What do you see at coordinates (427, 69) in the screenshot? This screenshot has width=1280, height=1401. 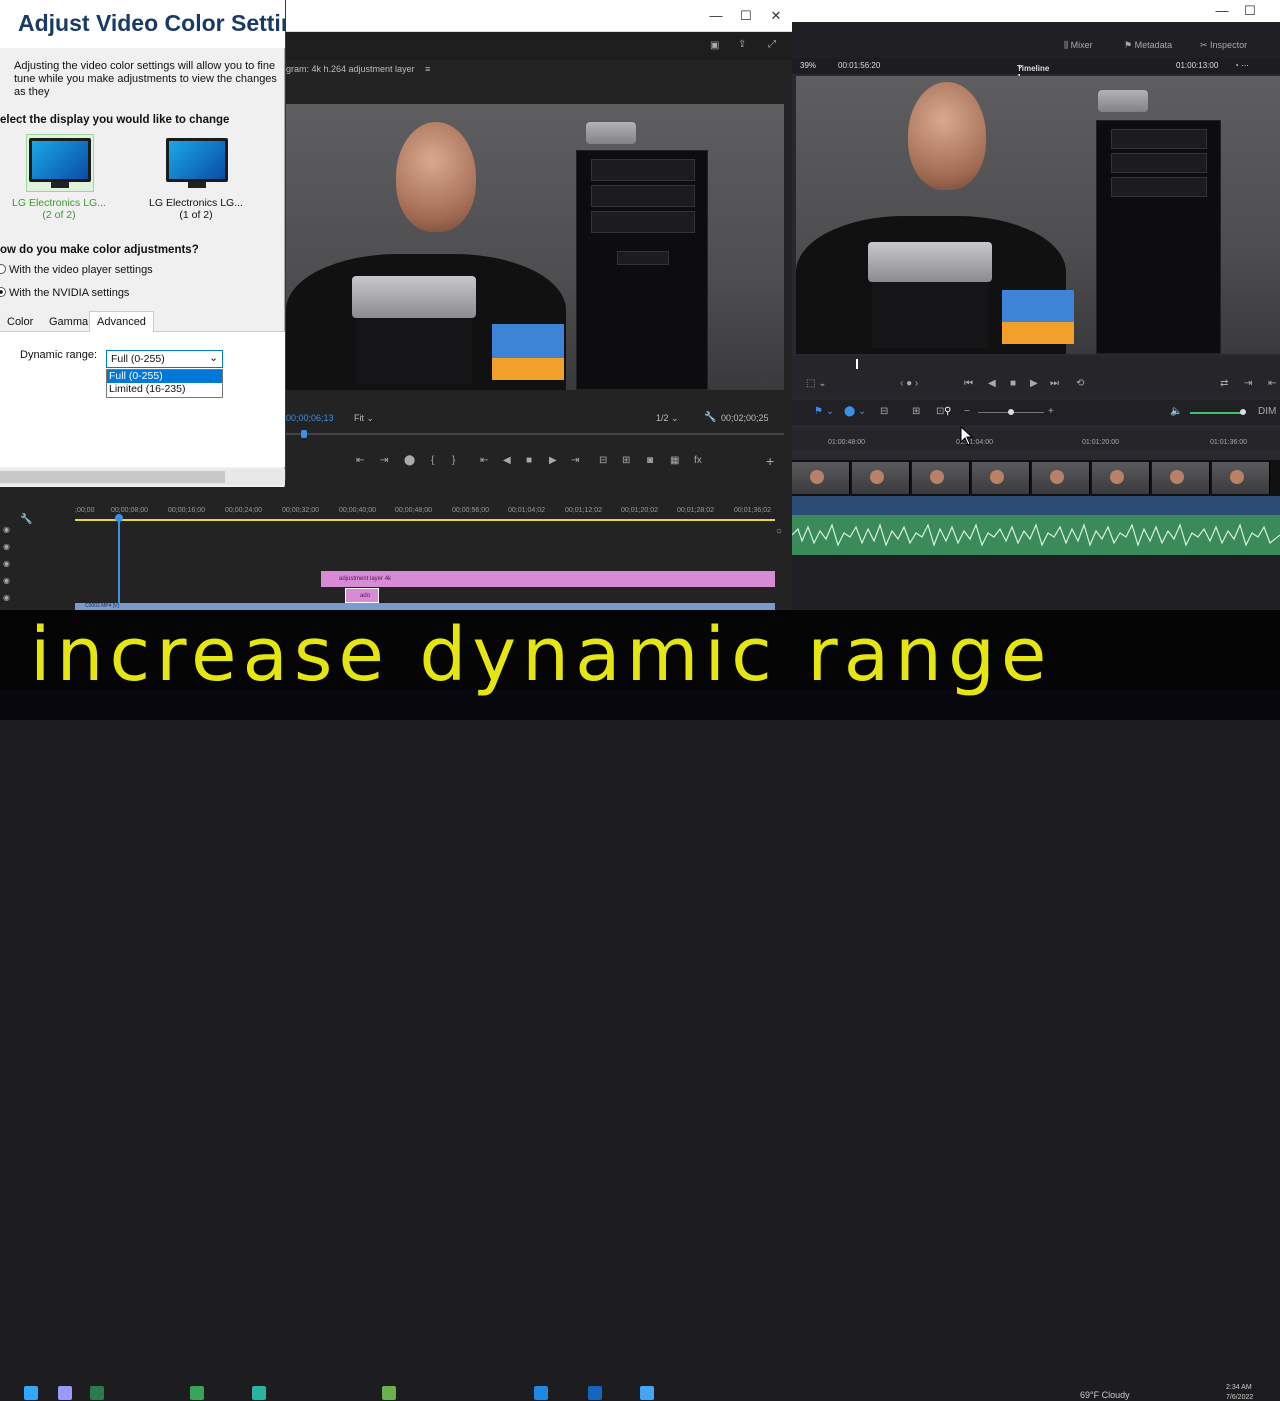 I see `panel-menu-icon: ≡` at bounding box center [427, 69].